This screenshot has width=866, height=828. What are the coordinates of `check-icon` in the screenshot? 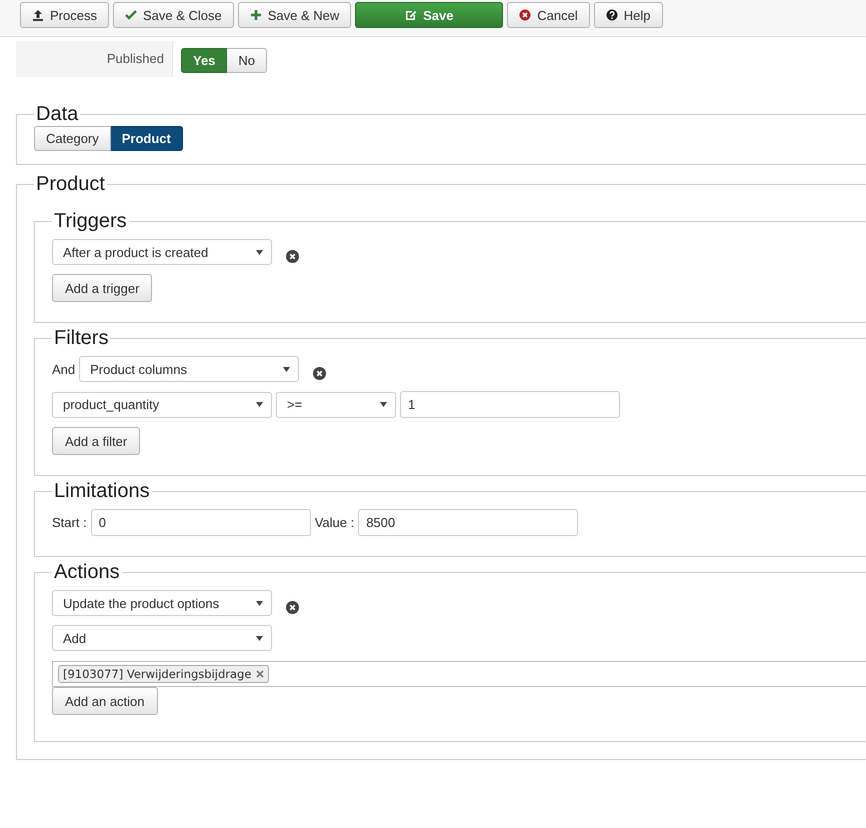 It's located at (130, 15).